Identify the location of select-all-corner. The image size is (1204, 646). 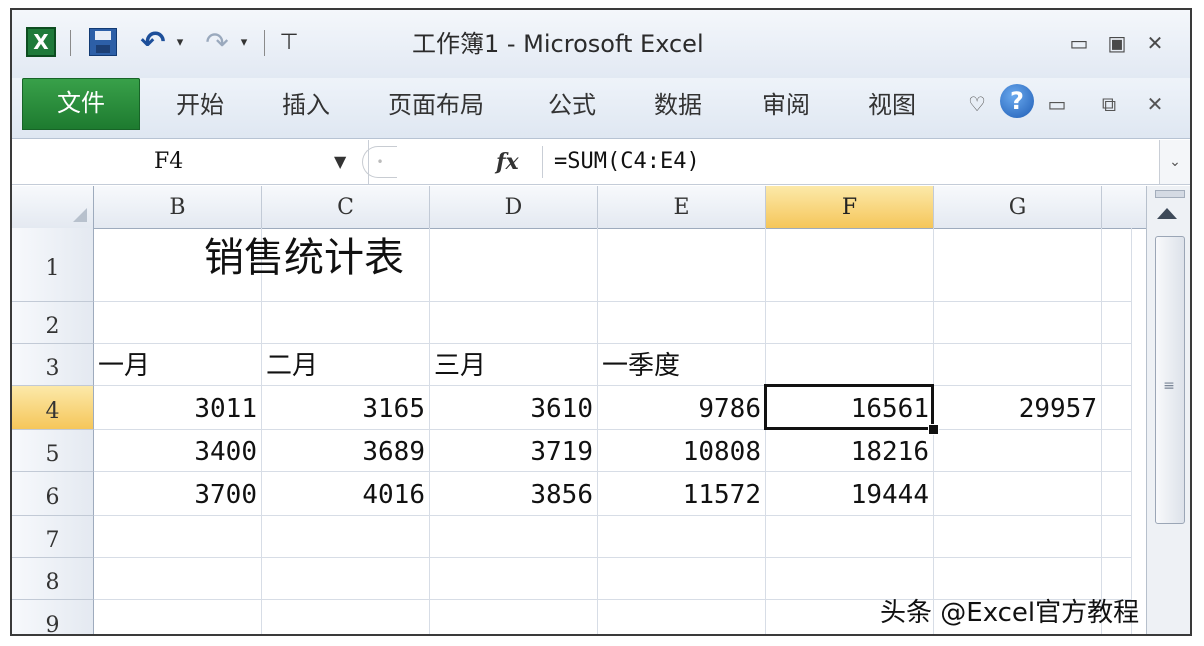
(53, 207).